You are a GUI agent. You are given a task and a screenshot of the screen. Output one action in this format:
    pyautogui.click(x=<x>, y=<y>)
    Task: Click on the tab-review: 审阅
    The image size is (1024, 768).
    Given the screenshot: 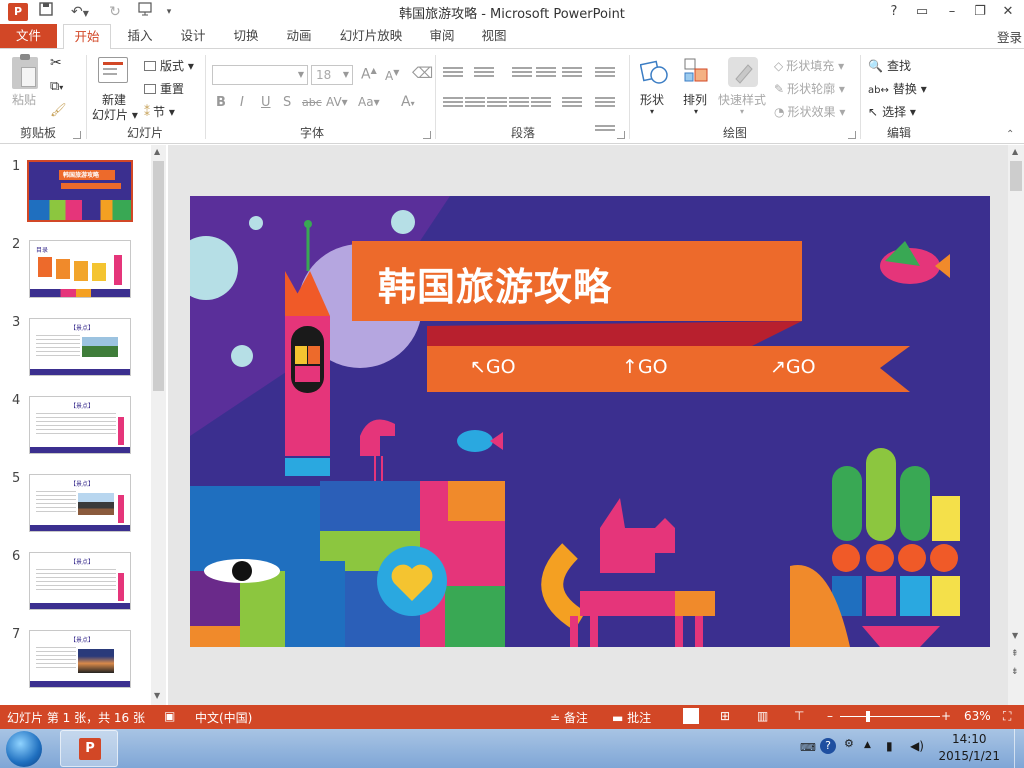 What is the action you would take?
    pyautogui.click(x=442, y=36)
    